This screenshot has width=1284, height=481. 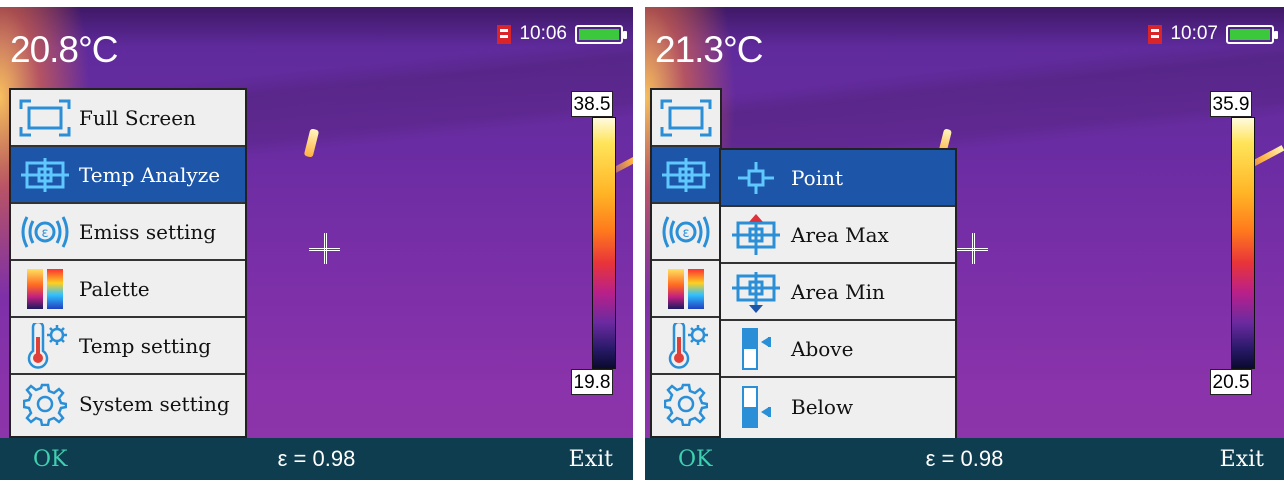 What do you see at coordinates (150, 174) in the screenshot?
I see `menu-item-label: Temp Analyze` at bounding box center [150, 174].